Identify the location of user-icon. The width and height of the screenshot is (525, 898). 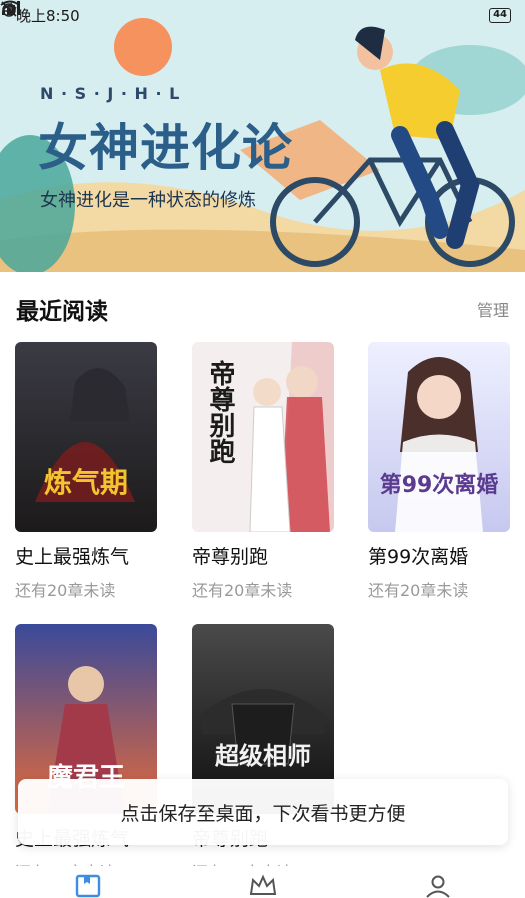
(437, 886).